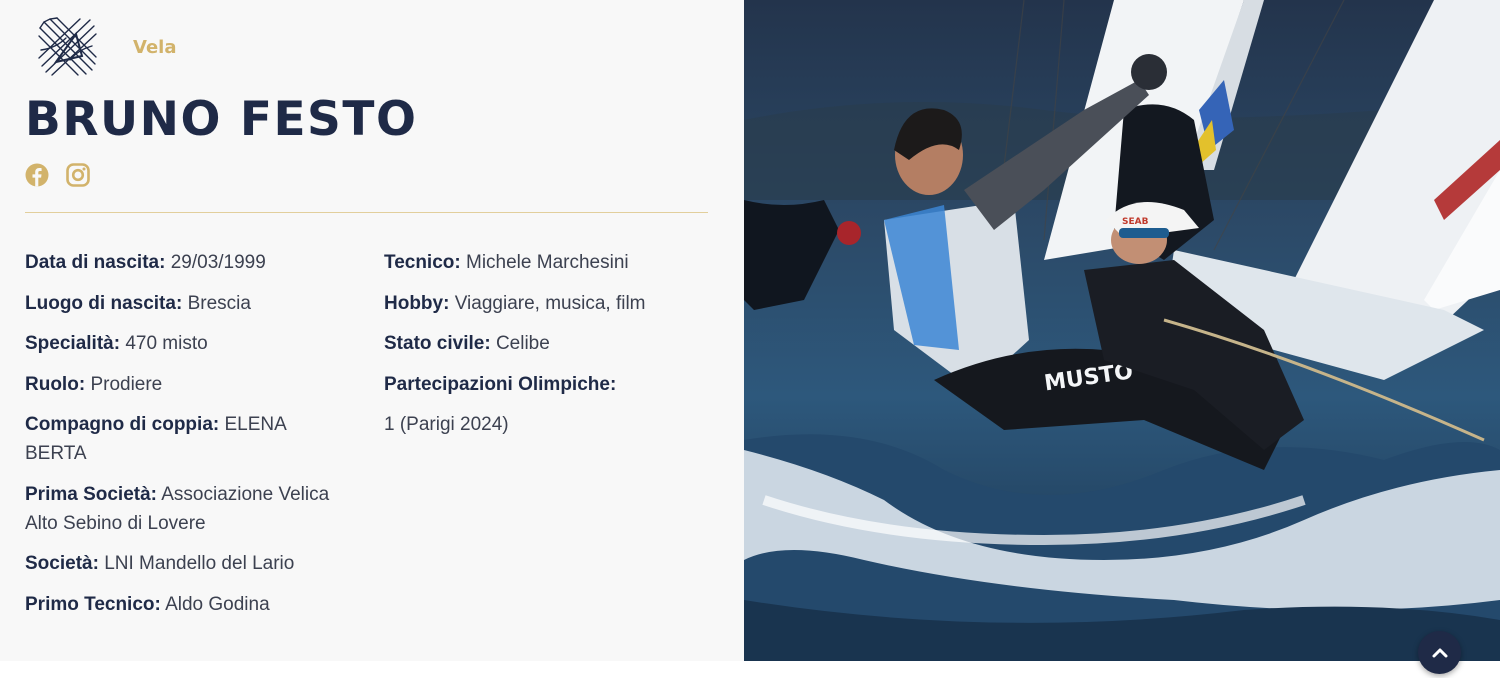  I want to click on scroll-top-button, so click(1439, 652).